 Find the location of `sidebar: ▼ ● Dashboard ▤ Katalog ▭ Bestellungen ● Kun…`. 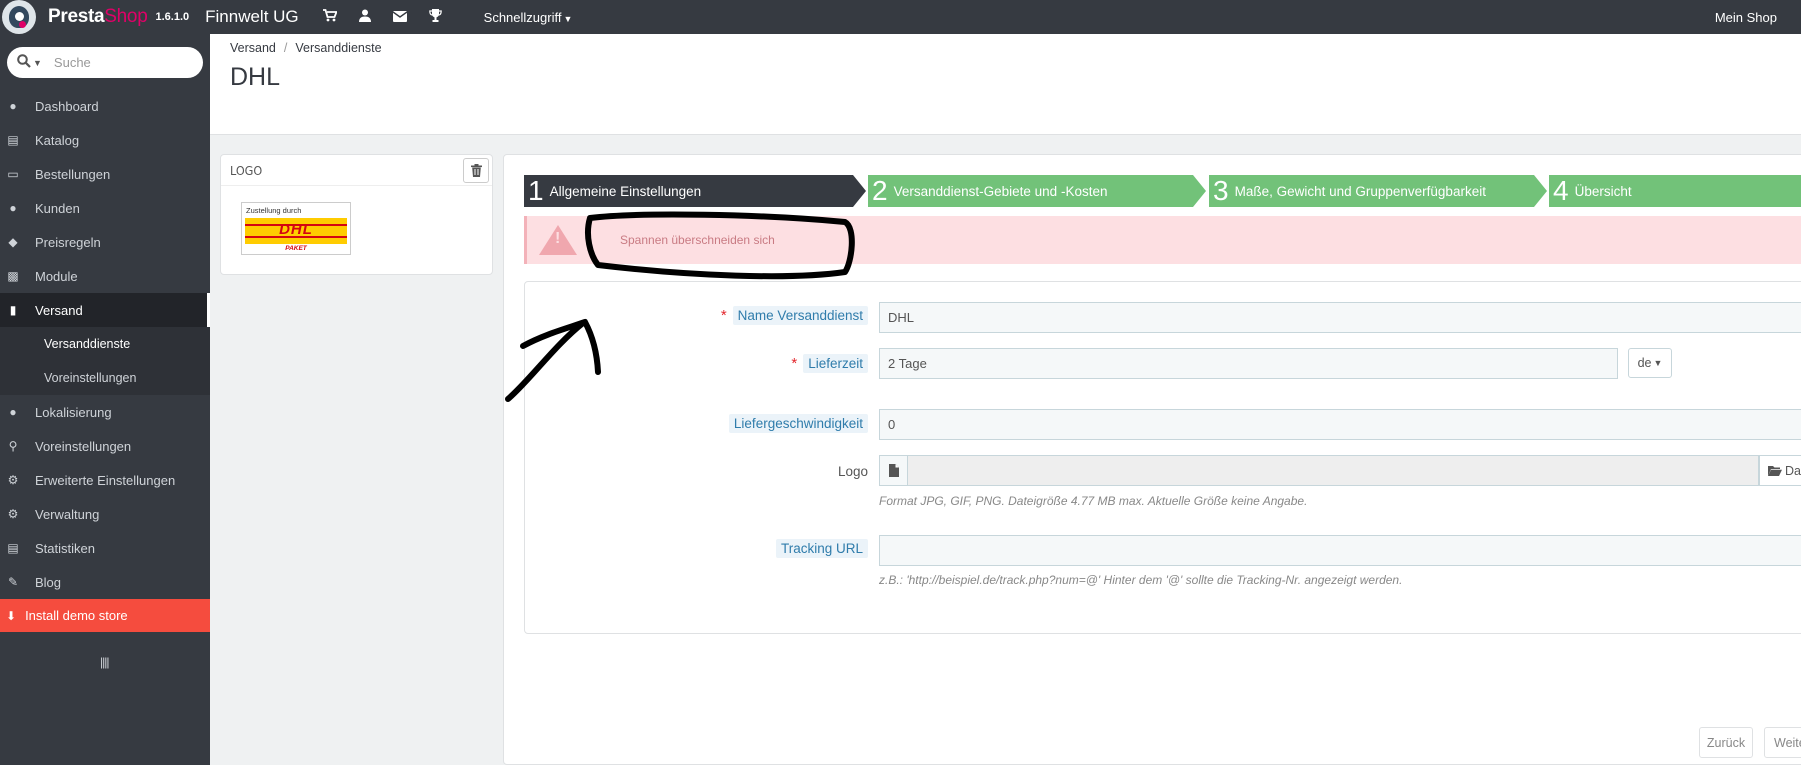

sidebar: ▼ ● Dashboard ▤ Katalog ▭ Bestellungen ● Kun… is located at coordinates (105, 399).